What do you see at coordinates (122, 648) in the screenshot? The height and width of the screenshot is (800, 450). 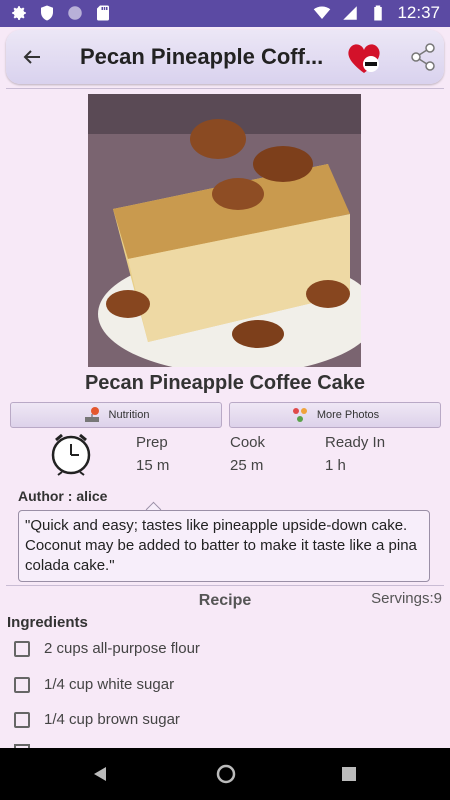 I see `ingredient-text: 2 cups all-purpose flour` at bounding box center [122, 648].